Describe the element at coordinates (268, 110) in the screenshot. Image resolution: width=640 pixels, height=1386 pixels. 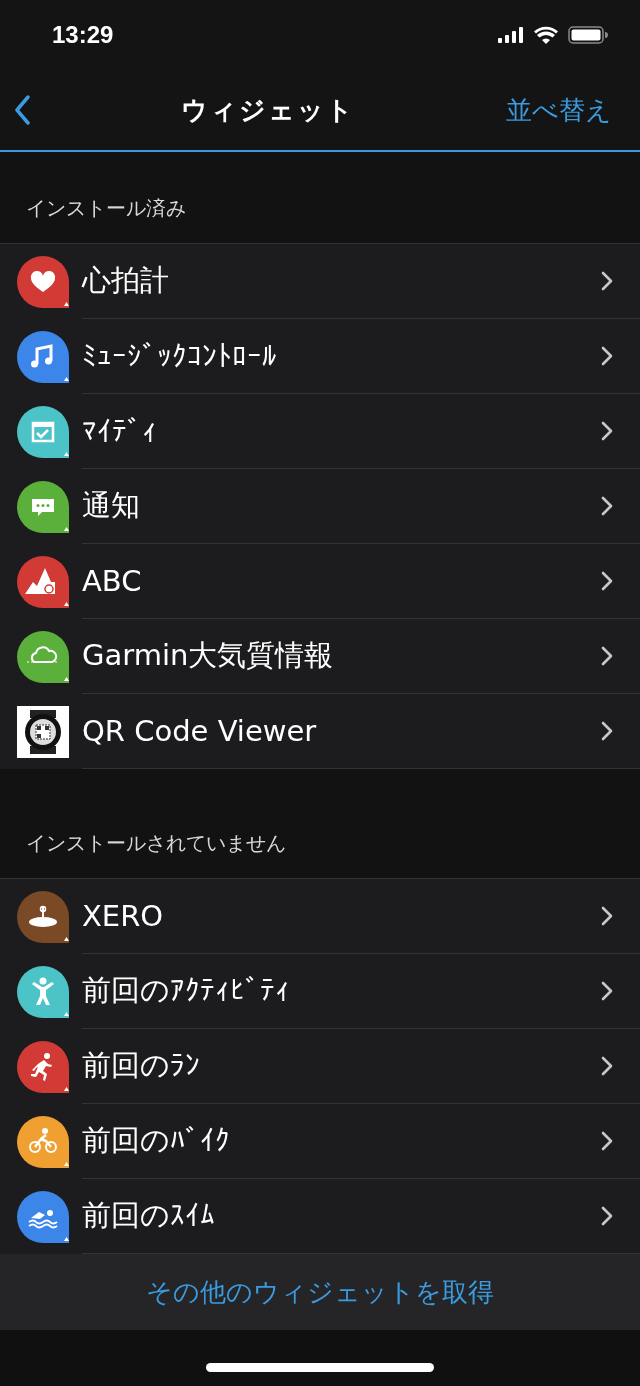
I see `screen-title: ウィジェット` at that location.